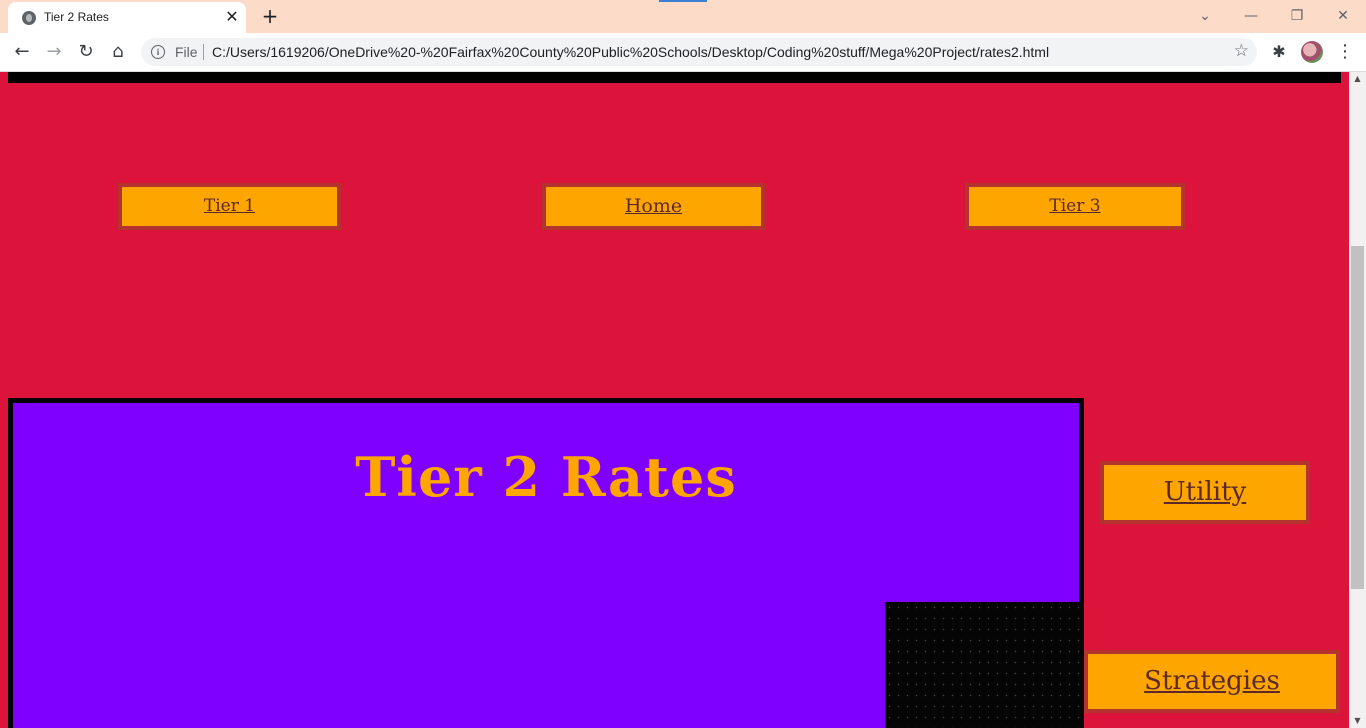  Describe the element at coordinates (683, 16) in the screenshot. I see `tab-strip: Tier 2 Rates ✕ + ⌄ — ❐ ✕` at that location.